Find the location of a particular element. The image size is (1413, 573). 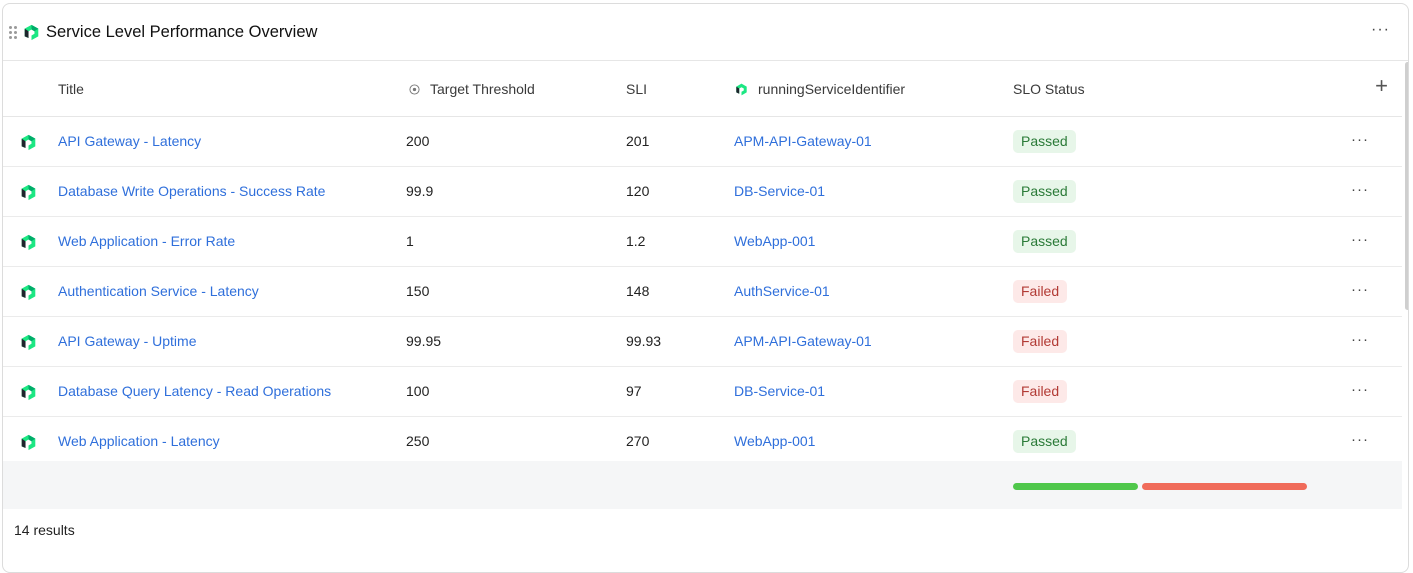

row-target-threshold: 100 is located at coordinates (418, 391).